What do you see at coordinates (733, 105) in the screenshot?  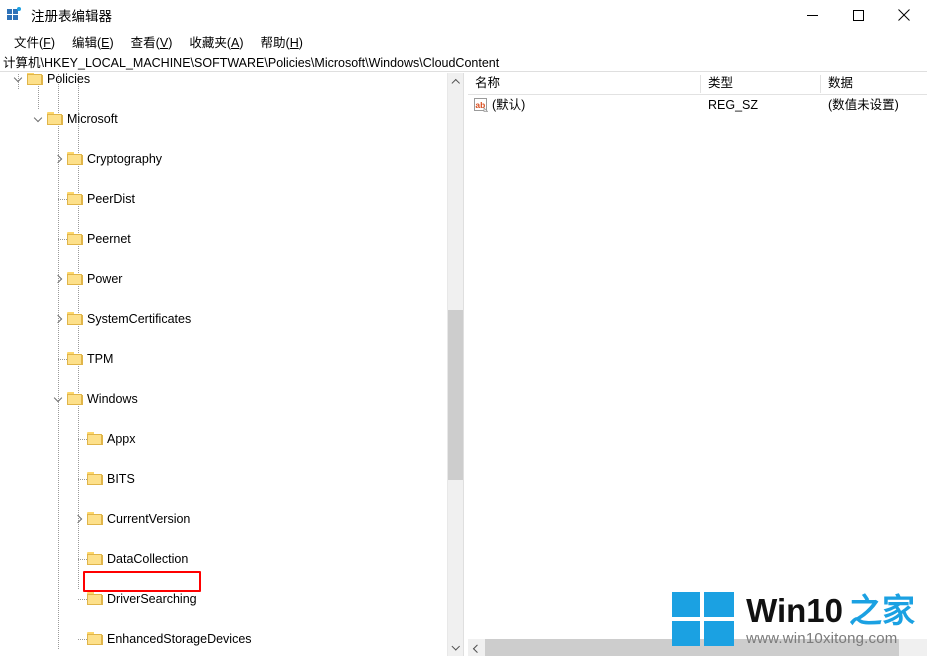 I see `cell-value-type: REG_SZ` at bounding box center [733, 105].